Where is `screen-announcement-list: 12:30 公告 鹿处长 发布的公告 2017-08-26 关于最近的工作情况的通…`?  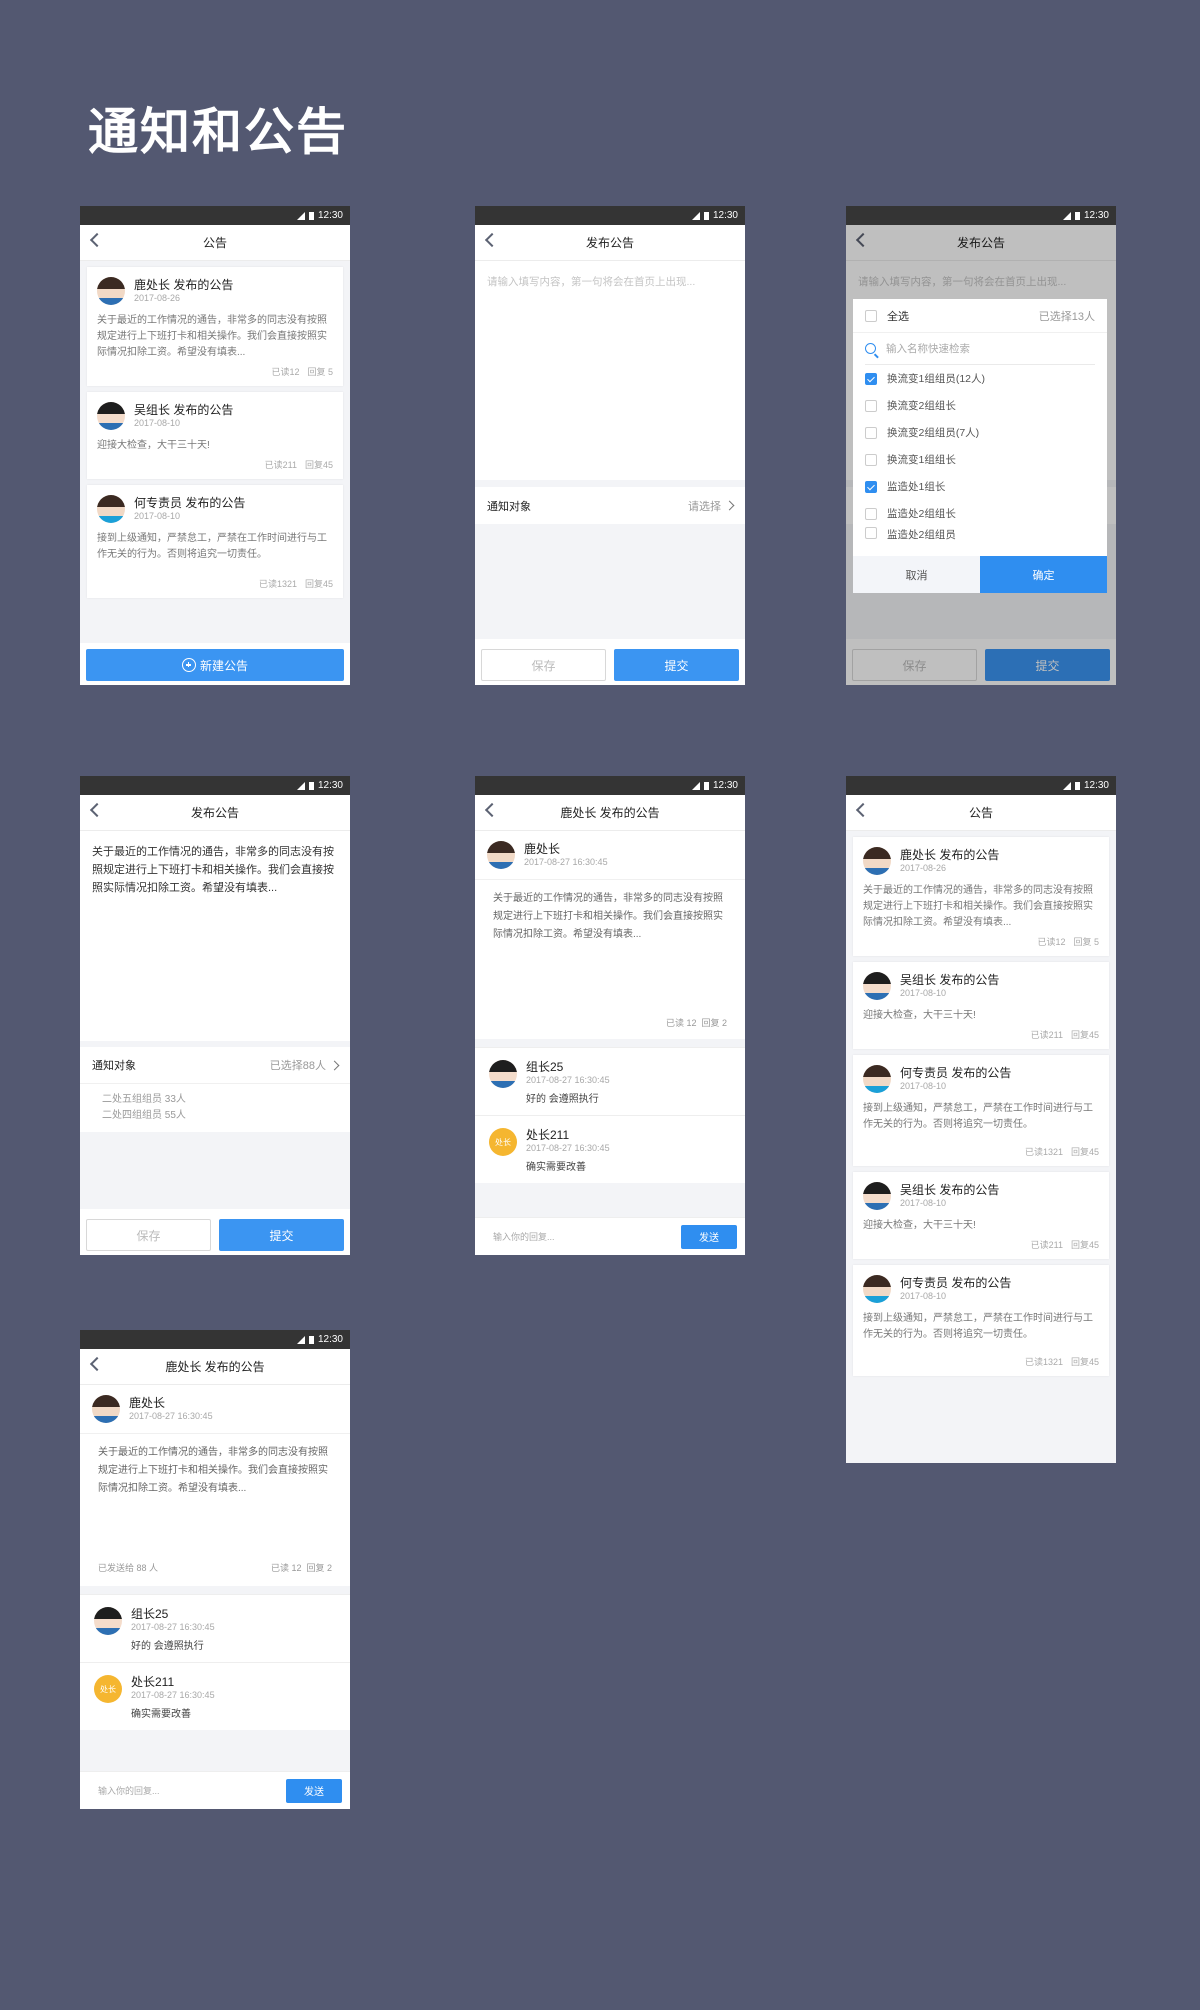
screen-announcement-list: 12:30 公告 鹿处长 发布的公告 2017-08-26 关于最近的工作情况的通… is located at coordinates (215, 445).